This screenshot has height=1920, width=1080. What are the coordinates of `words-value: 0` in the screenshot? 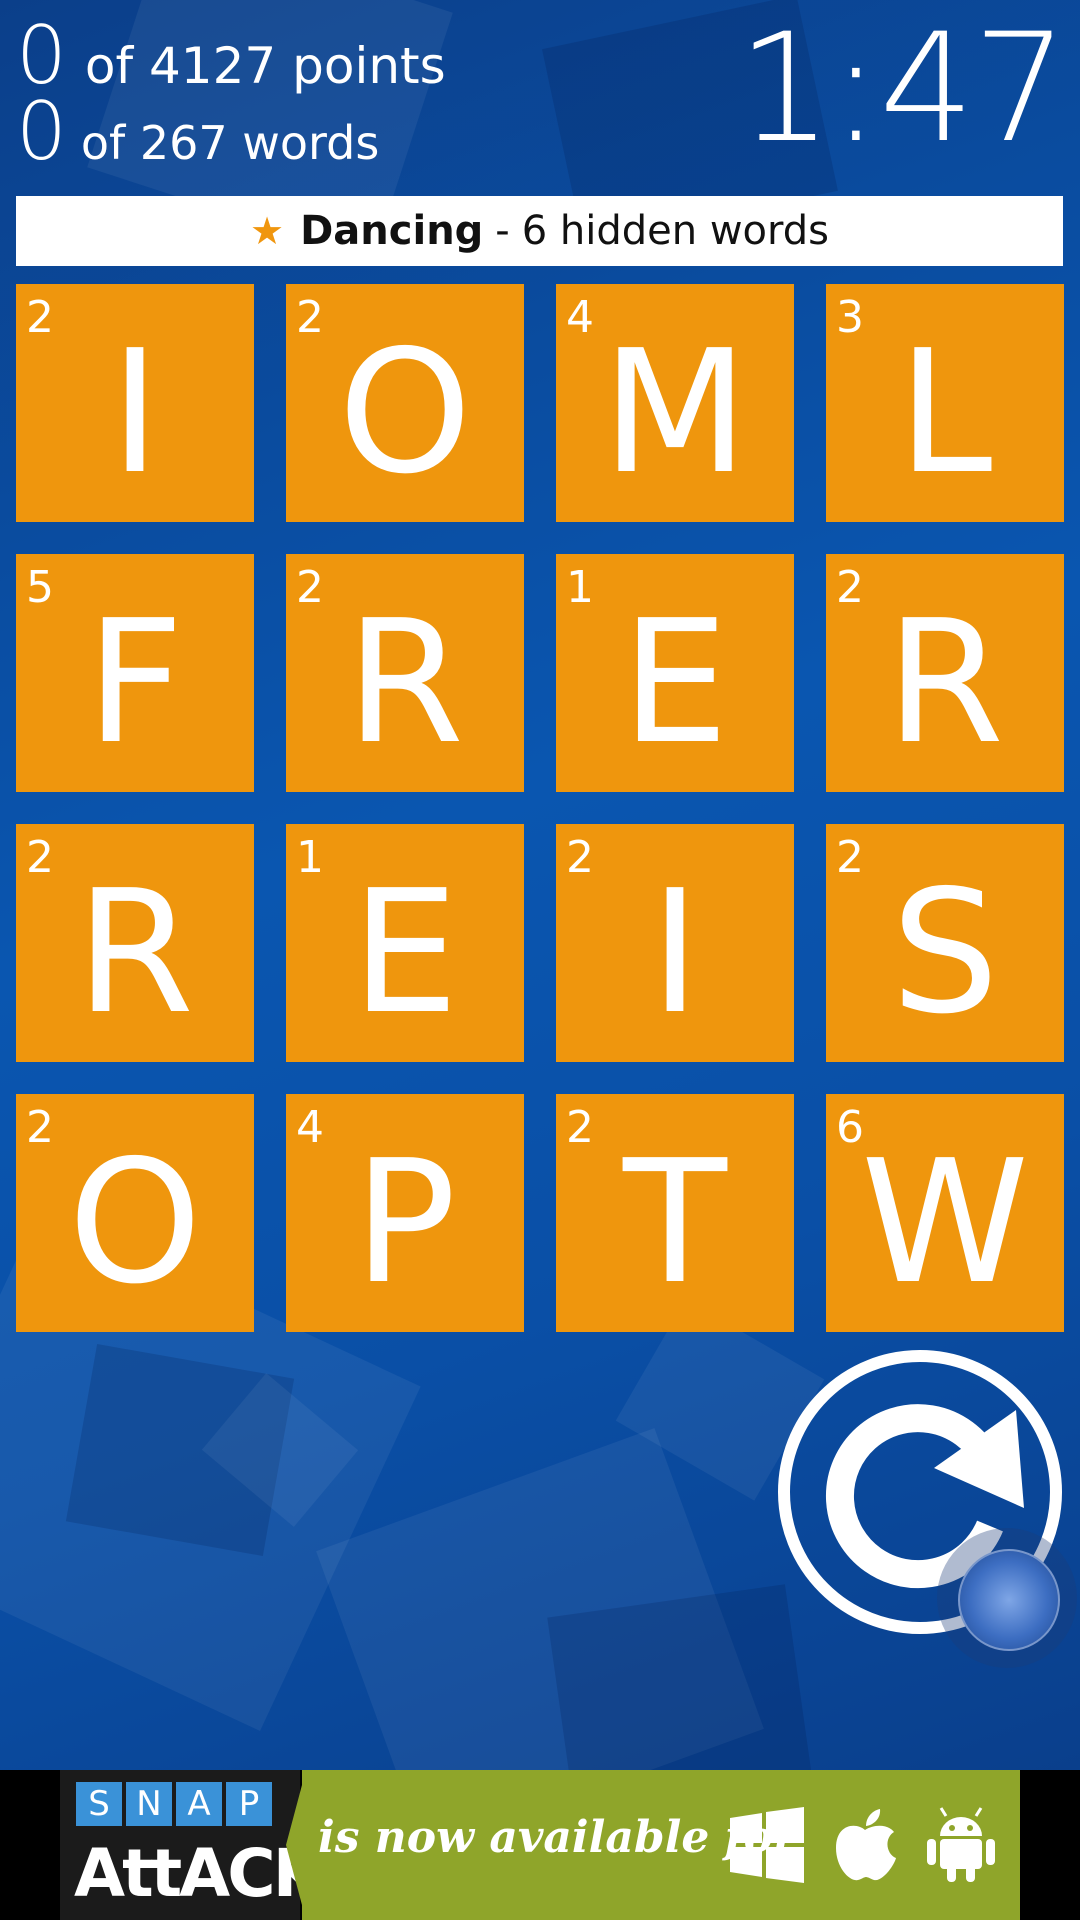 It's located at (41, 131).